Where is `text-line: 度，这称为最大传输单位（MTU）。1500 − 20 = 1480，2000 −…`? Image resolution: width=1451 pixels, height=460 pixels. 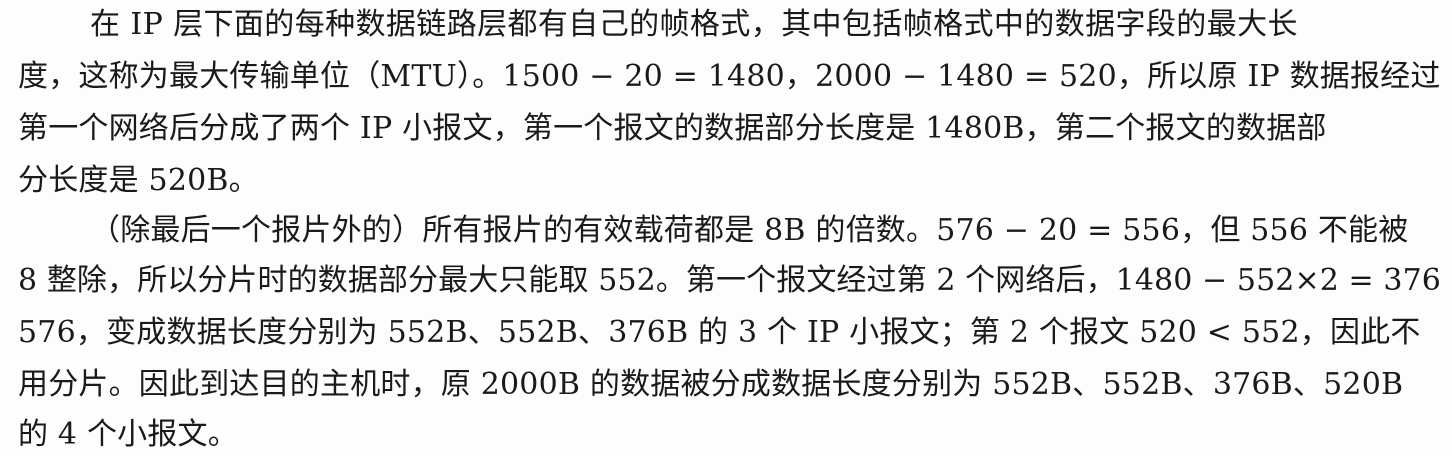 text-line: 度，这称为最大传输单位（MTU）。1500 − 20 = 1480，2000 −… is located at coordinates (729, 76).